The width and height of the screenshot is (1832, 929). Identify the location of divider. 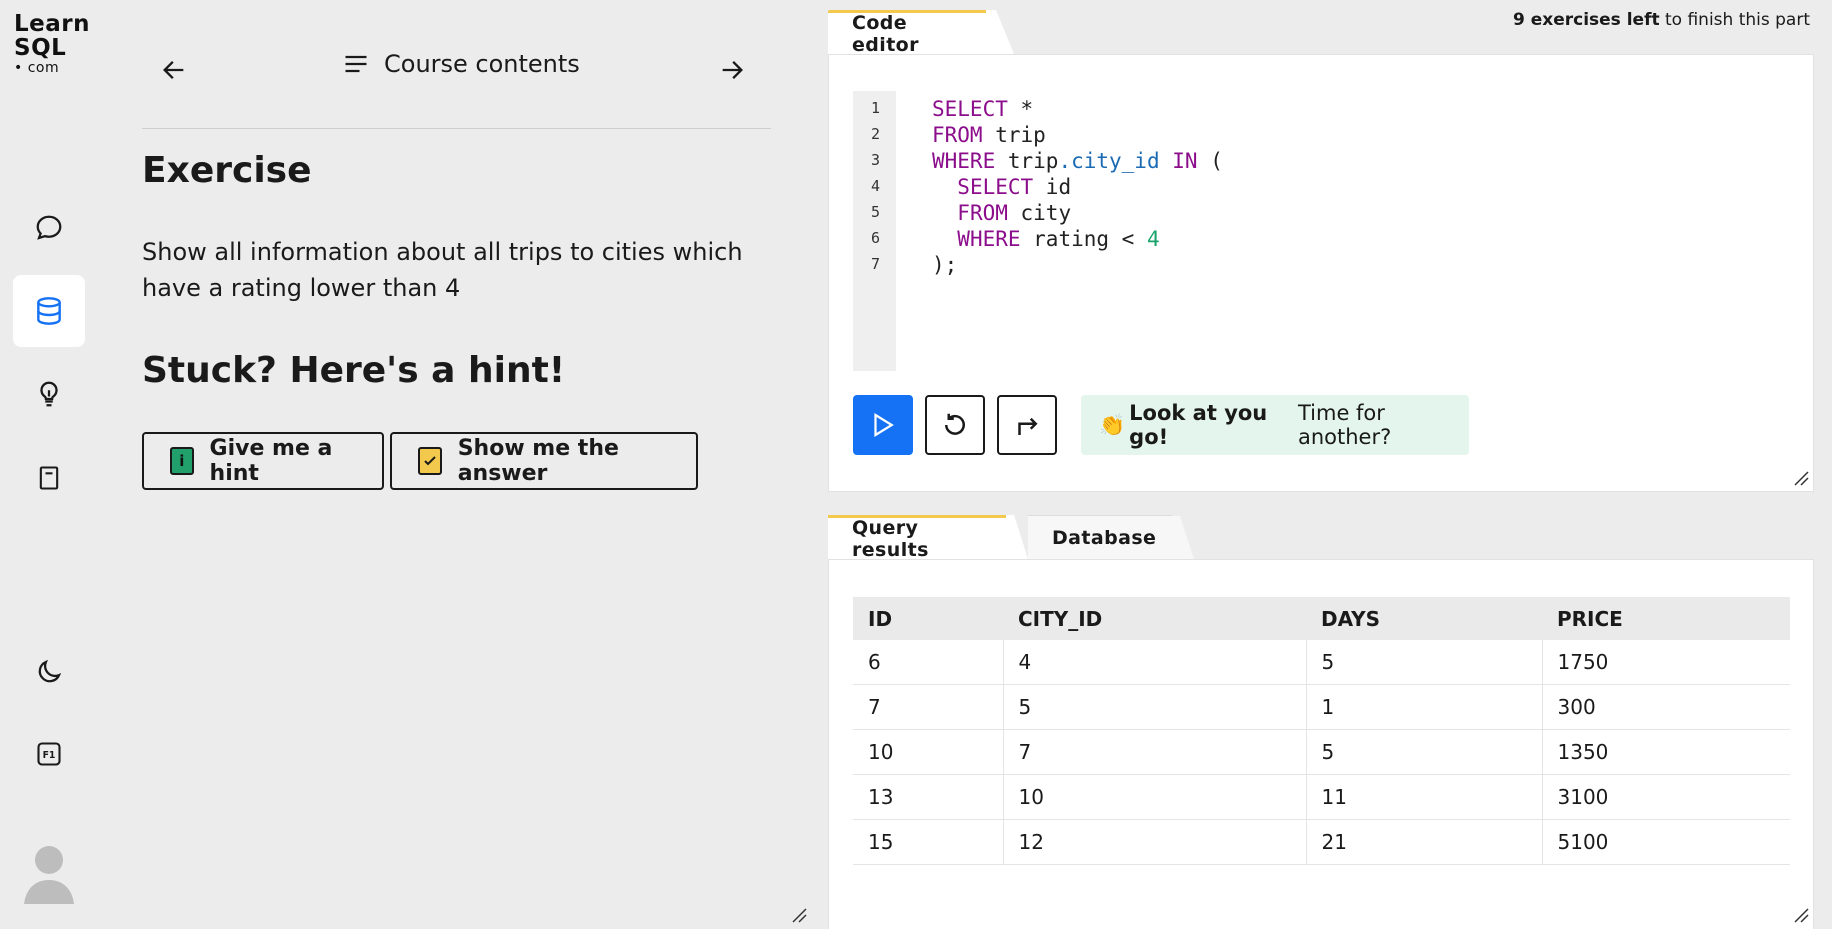
(456, 128).